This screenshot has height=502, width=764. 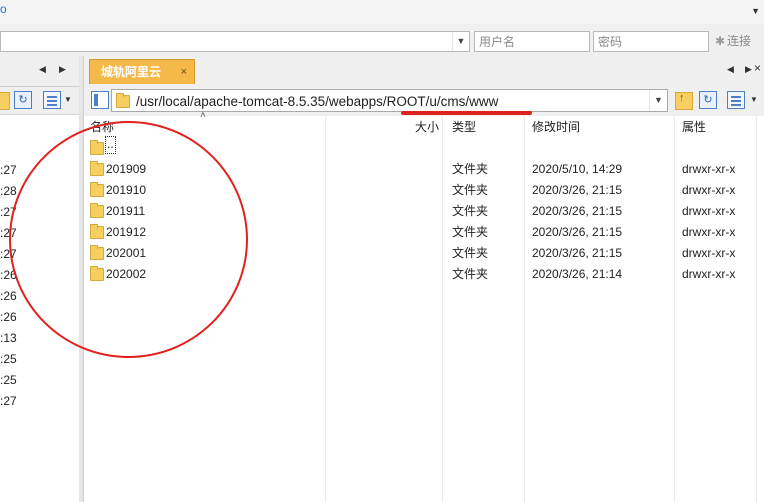 What do you see at coordinates (427, 127) in the screenshot?
I see `column-header-size: 大小` at bounding box center [427, 127].